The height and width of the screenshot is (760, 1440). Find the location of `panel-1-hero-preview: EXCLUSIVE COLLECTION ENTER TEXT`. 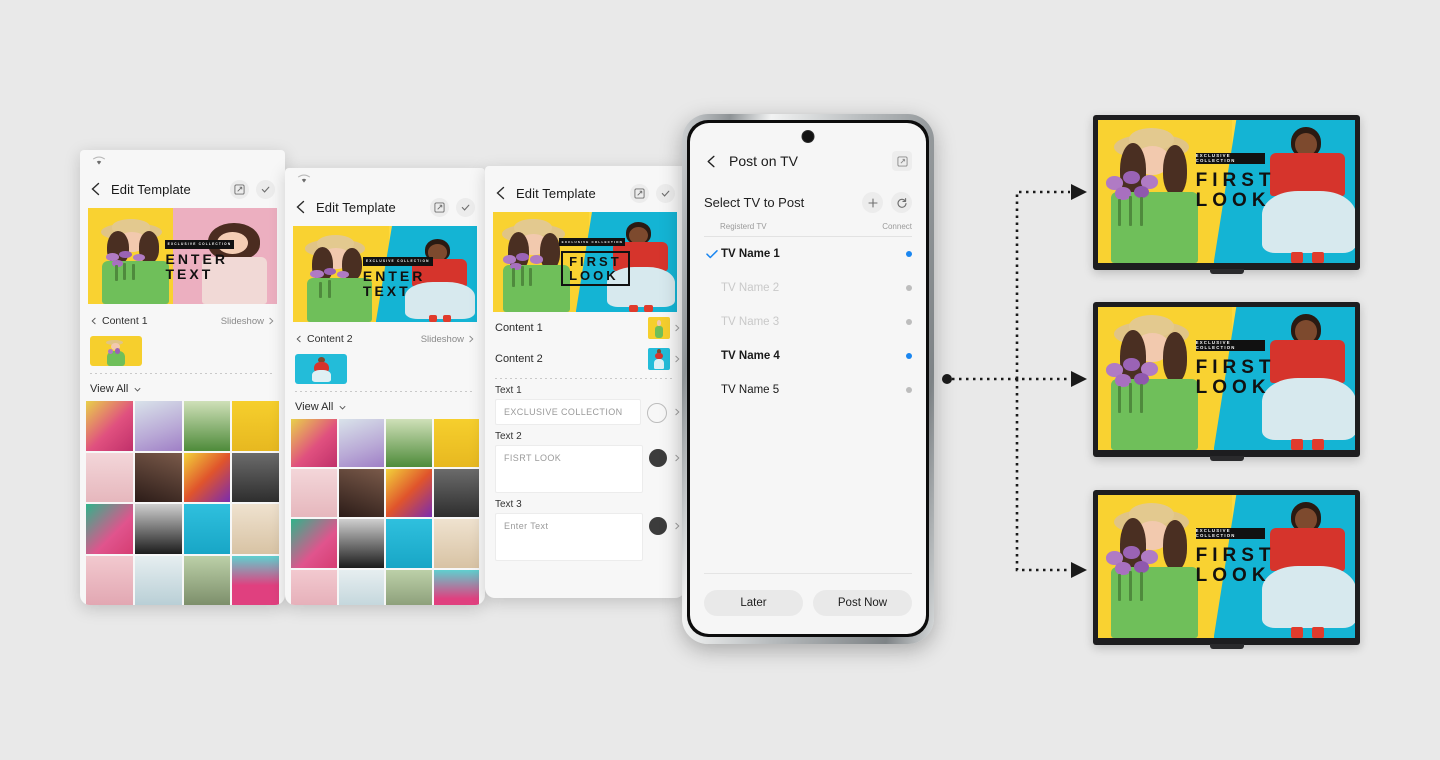

panel-1-hero-preview: EXCLUSIVE COLLECTION ENTER TEXT is located at coordinates (182, 256).